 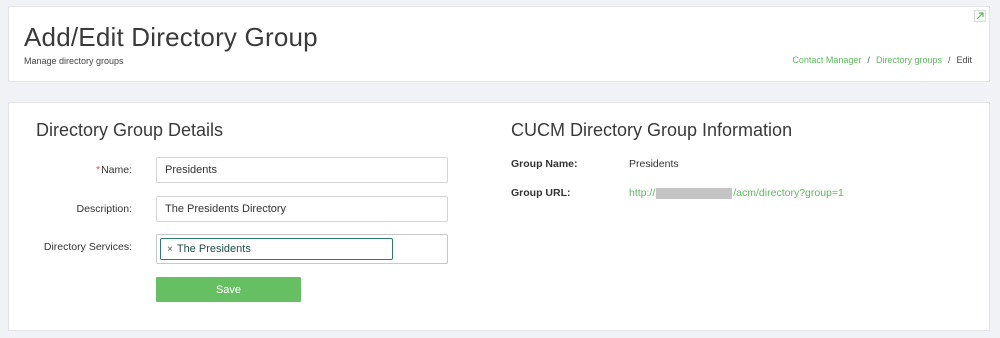 What do you see at coordinates (87, 247) in the screenshot?
I see `directory-services-label: Directory Services:` at bounding box center [87, 247].